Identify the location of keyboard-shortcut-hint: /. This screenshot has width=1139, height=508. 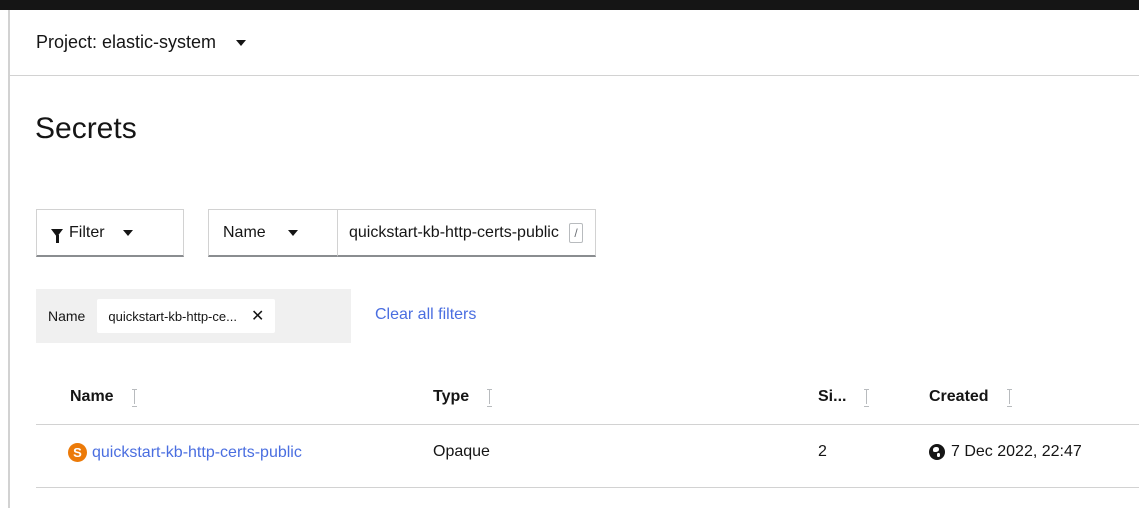
(576, 232).